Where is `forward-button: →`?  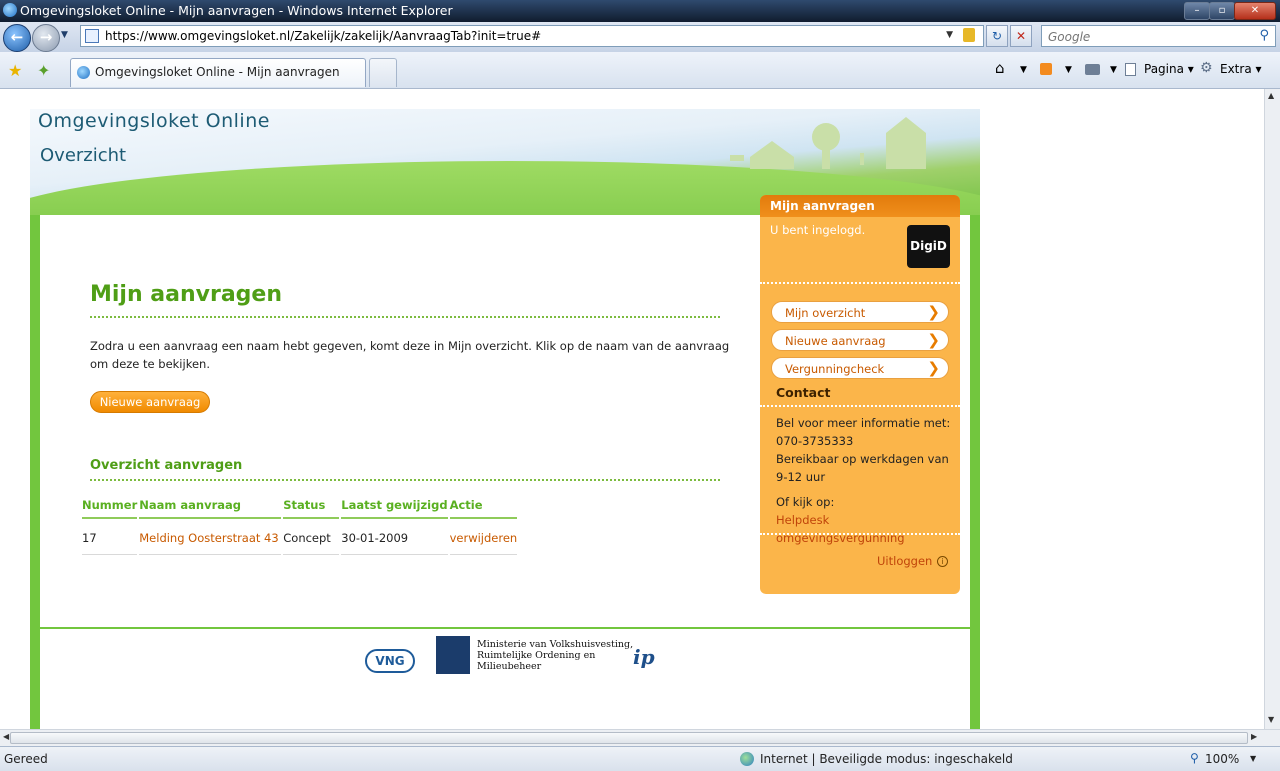 forward-button: → is located at coordinates (46, 38).